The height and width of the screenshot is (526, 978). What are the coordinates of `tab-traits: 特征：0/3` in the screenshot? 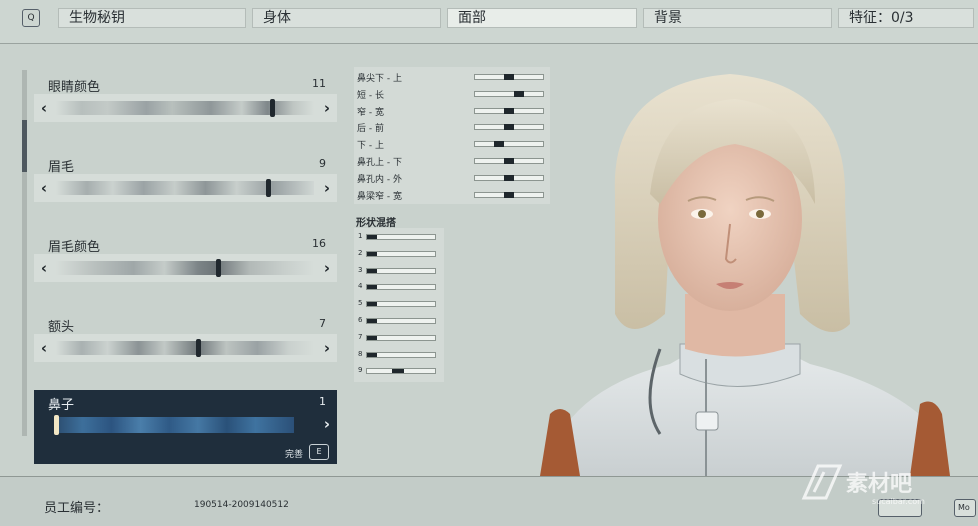 It's located at (906, 18).